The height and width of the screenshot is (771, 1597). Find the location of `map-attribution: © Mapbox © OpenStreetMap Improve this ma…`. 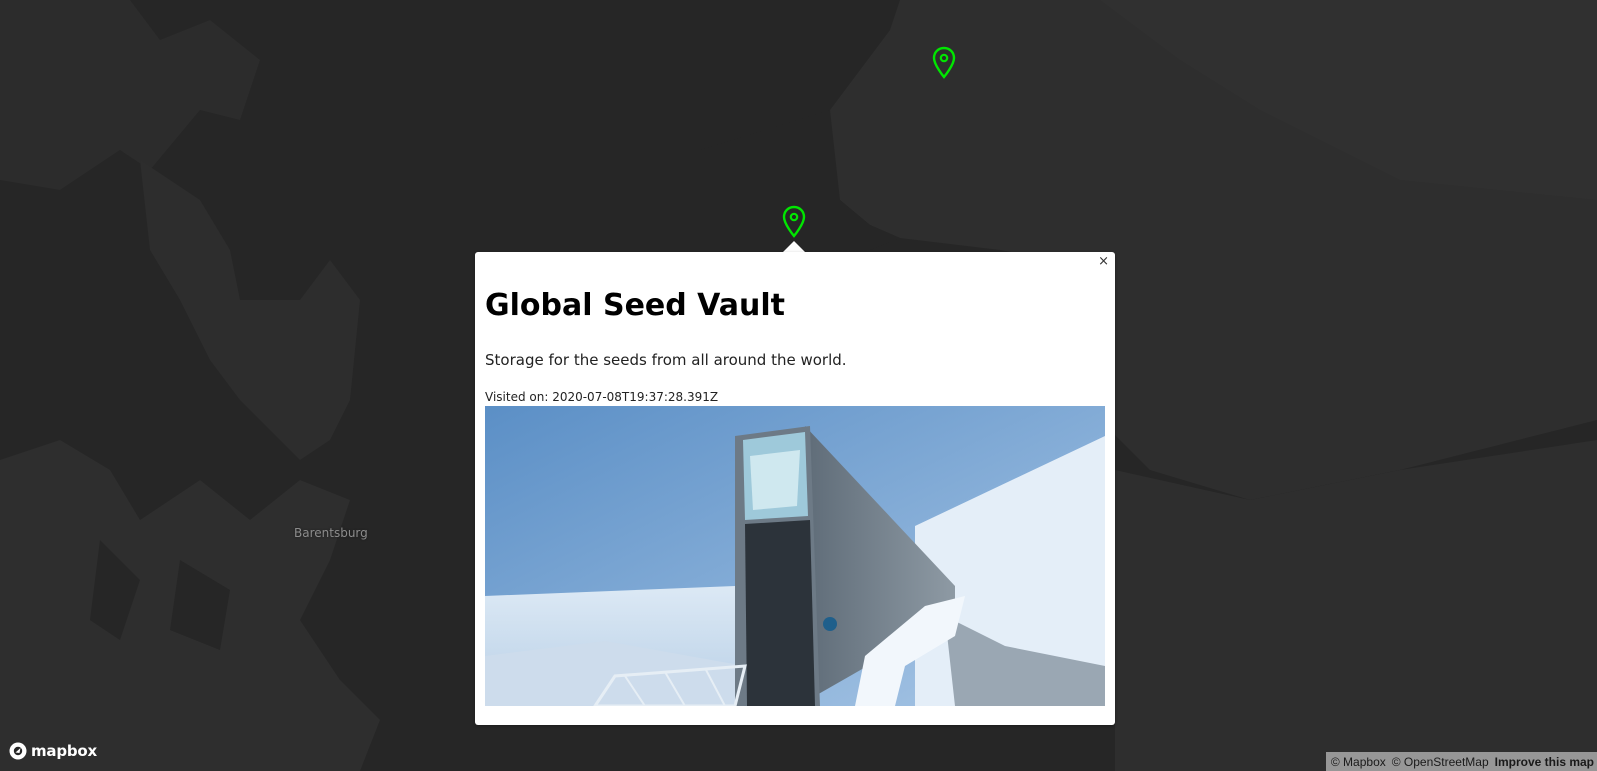

map-attribution: © Mapbox © OpenStreetMap Improve this ma… is located at coordinates (1461, 761).